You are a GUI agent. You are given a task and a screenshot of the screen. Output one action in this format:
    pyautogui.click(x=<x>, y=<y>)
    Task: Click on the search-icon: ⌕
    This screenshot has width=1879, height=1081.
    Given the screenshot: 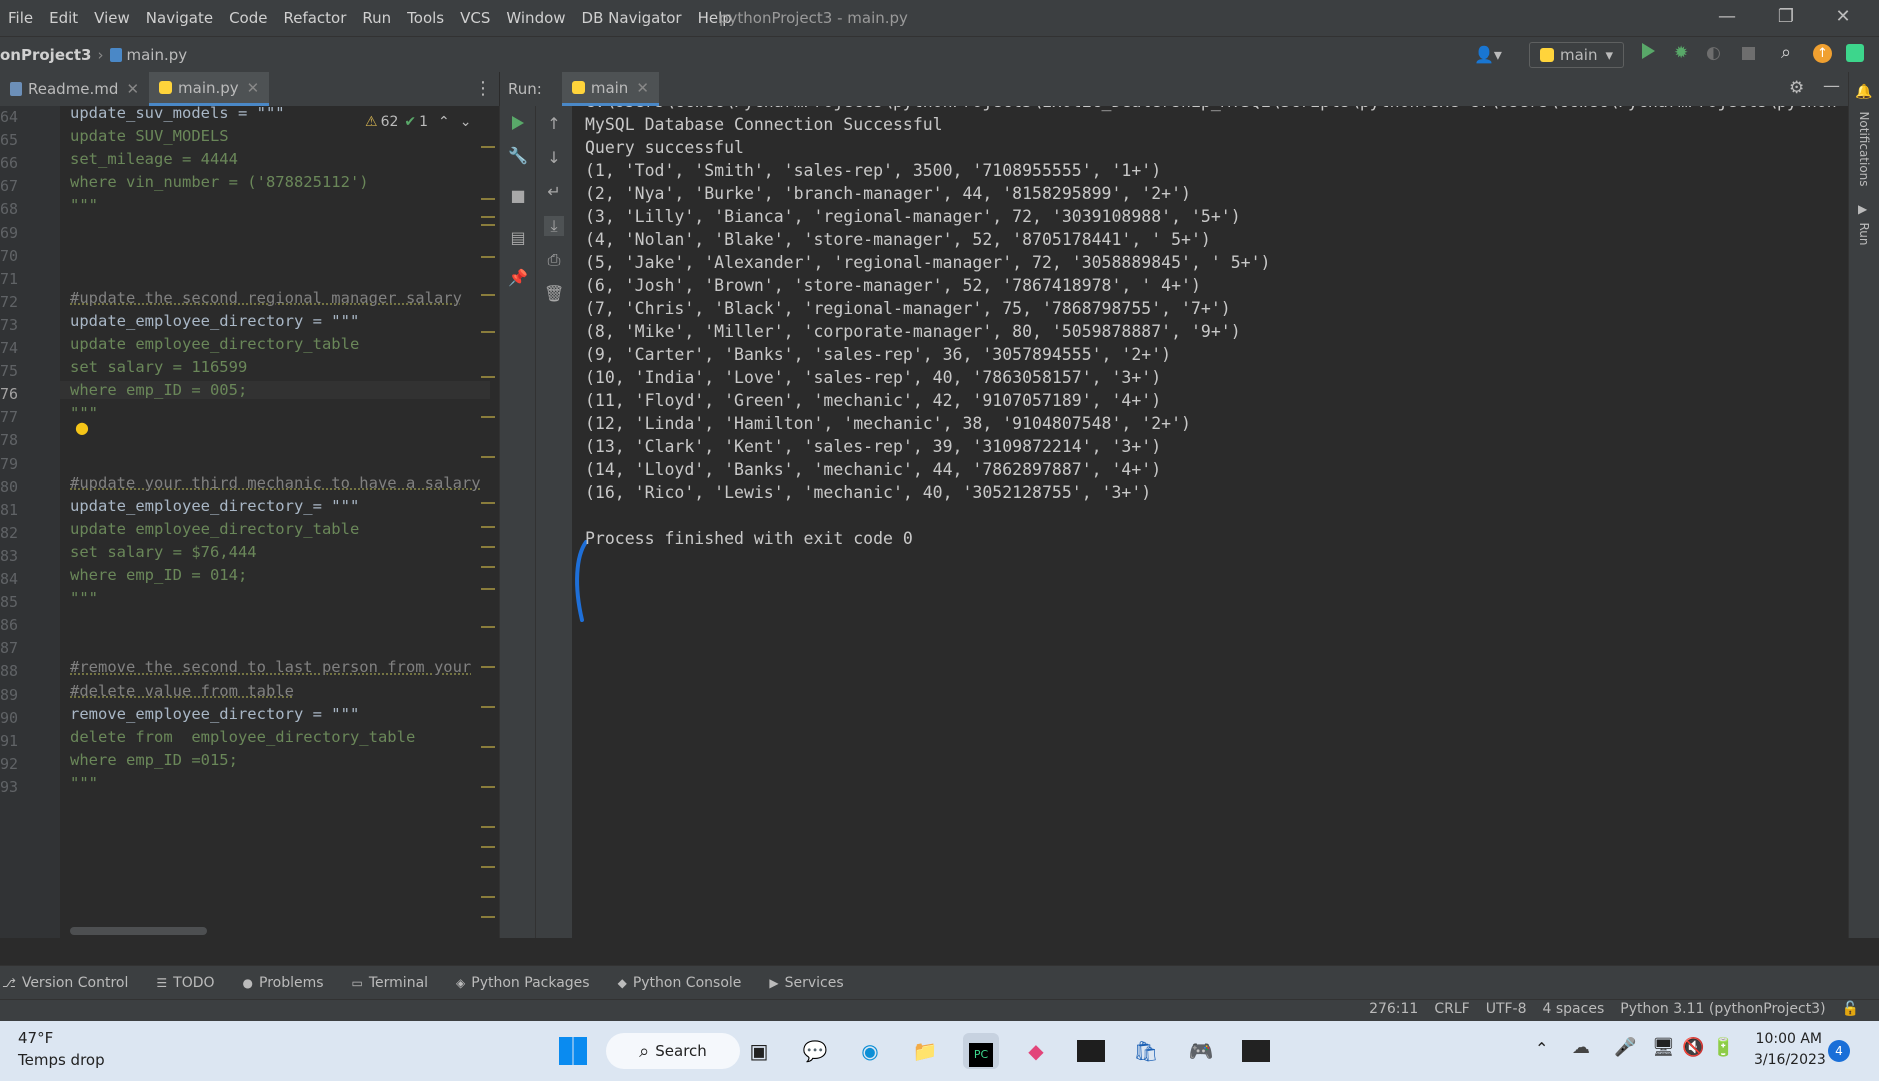 What is the action you would take?
    pyautogui.click(x=1786, y=52)
    